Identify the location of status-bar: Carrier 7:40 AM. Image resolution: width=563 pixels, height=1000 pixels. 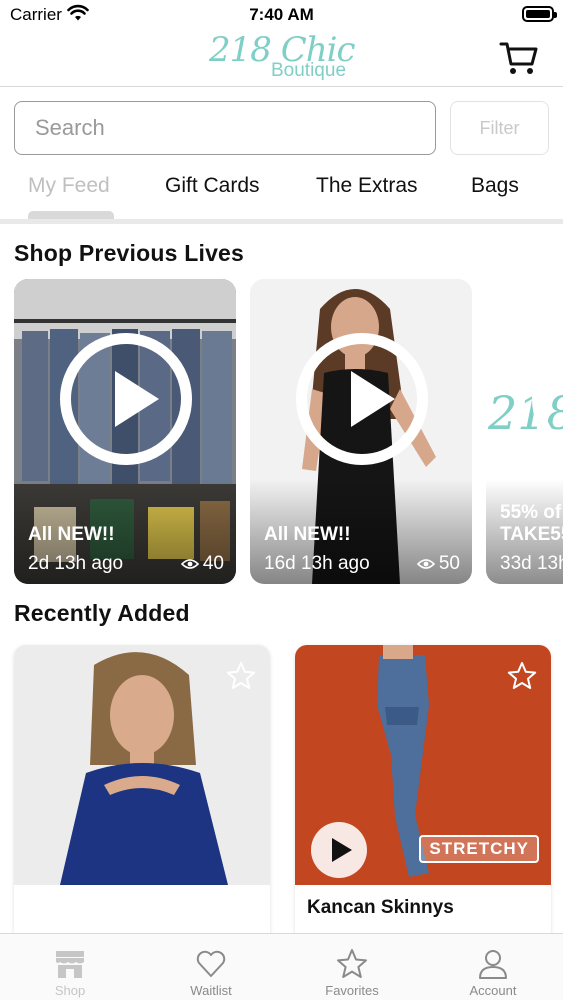
(281, 15).